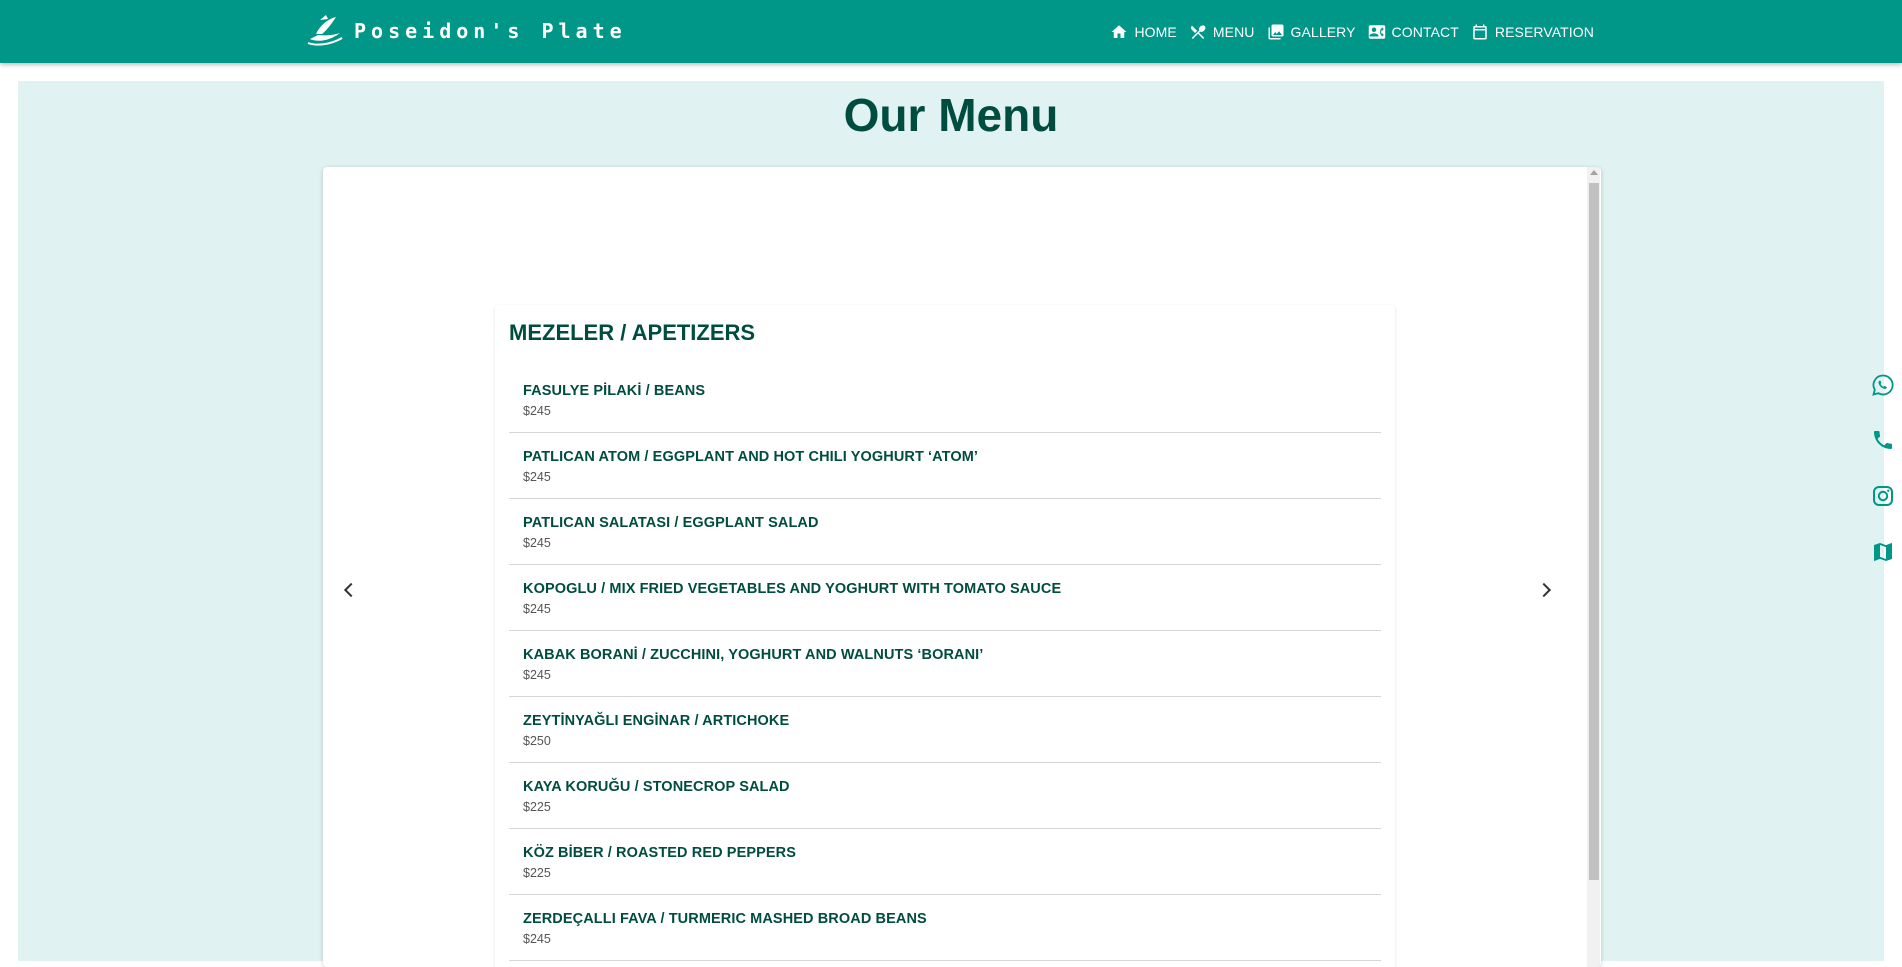  Describe the element at coordinates (1119, 31) in the screenshot. I see `home-icon` at that location.